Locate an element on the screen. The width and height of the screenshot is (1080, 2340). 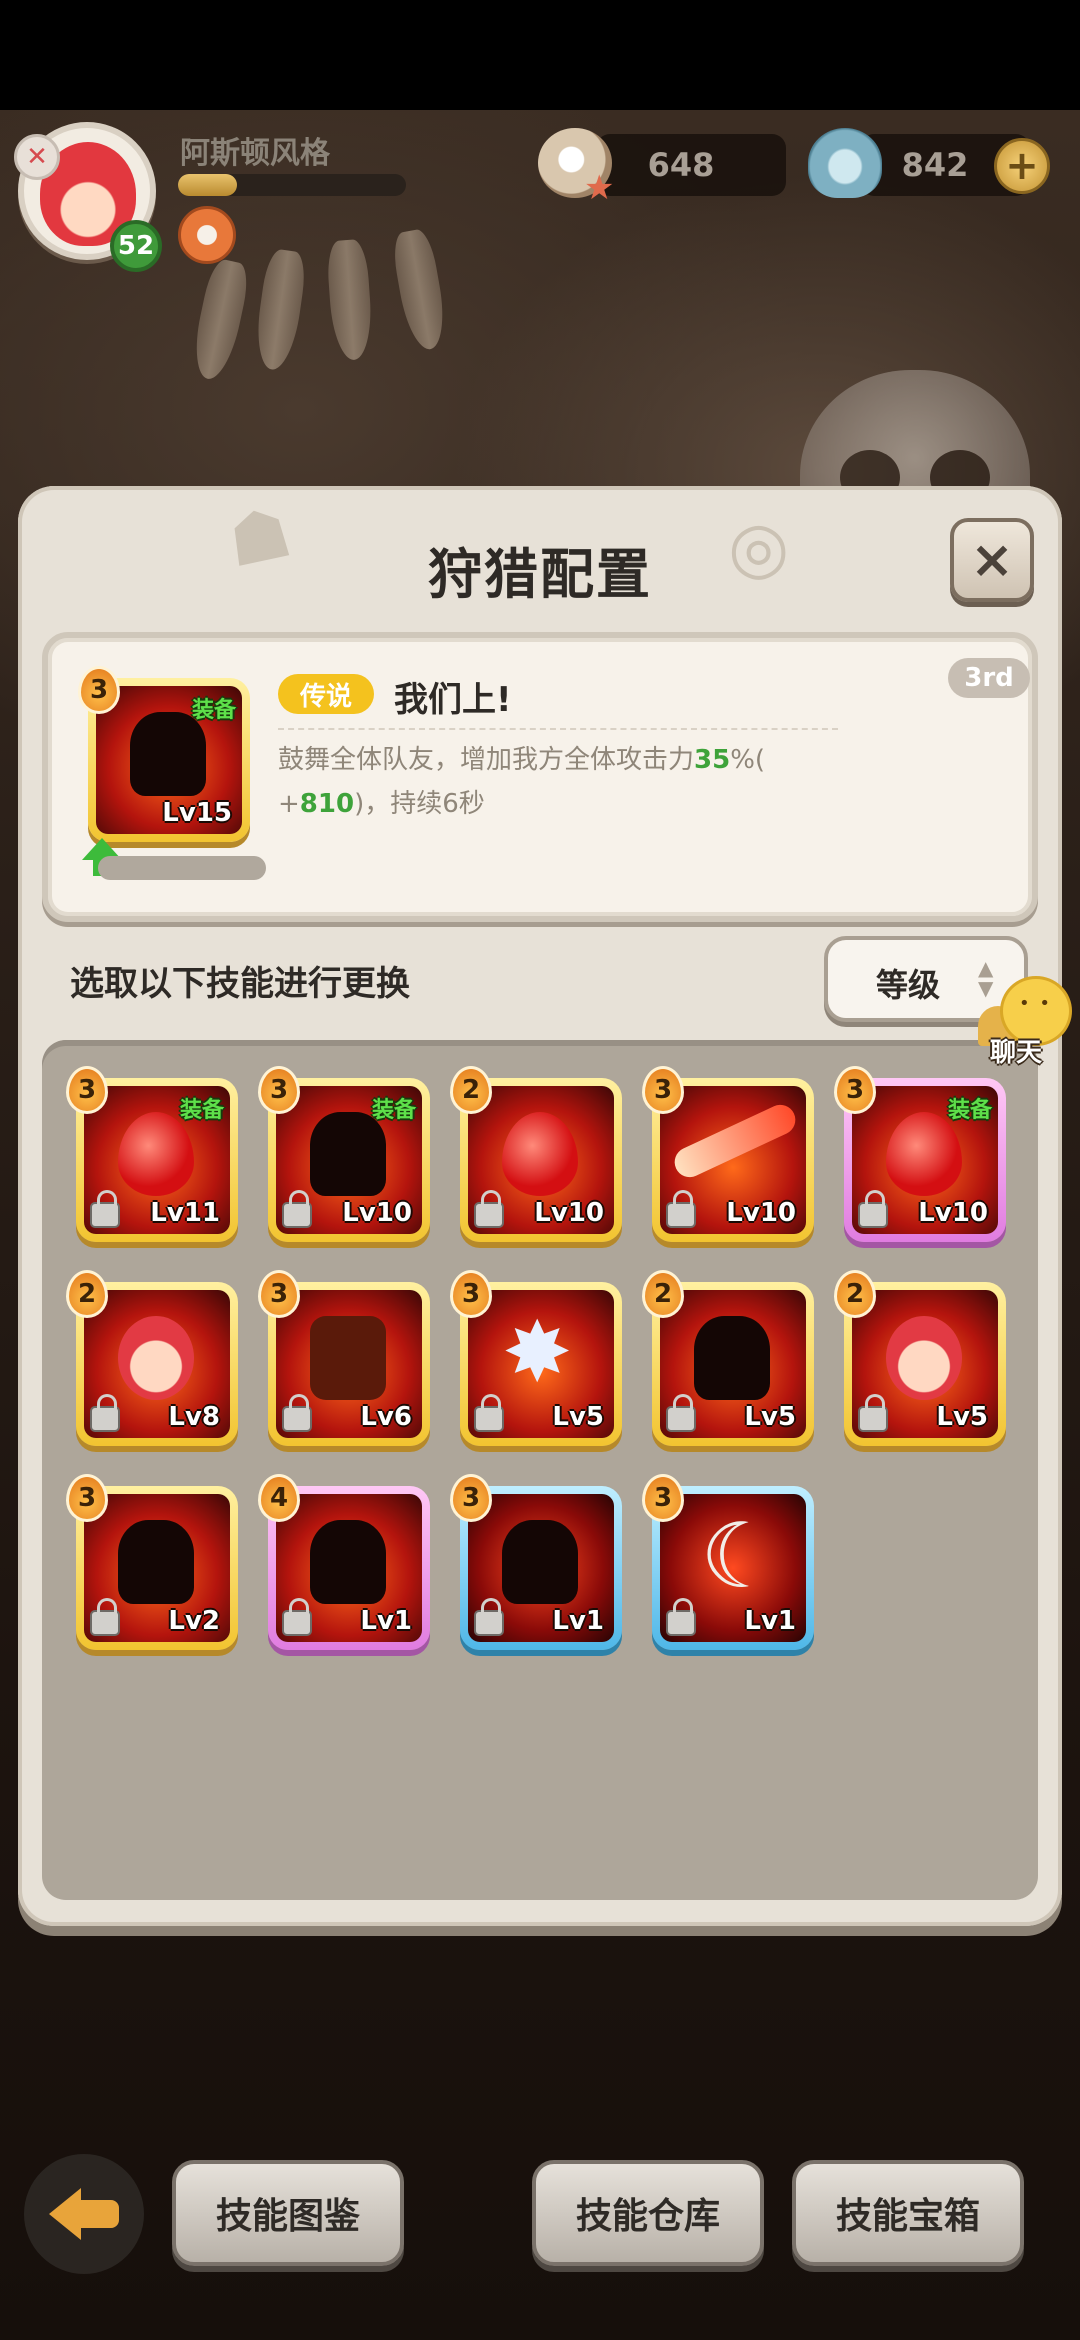
desc-text: )，持续6秒 is located at coordinates (419, 804).